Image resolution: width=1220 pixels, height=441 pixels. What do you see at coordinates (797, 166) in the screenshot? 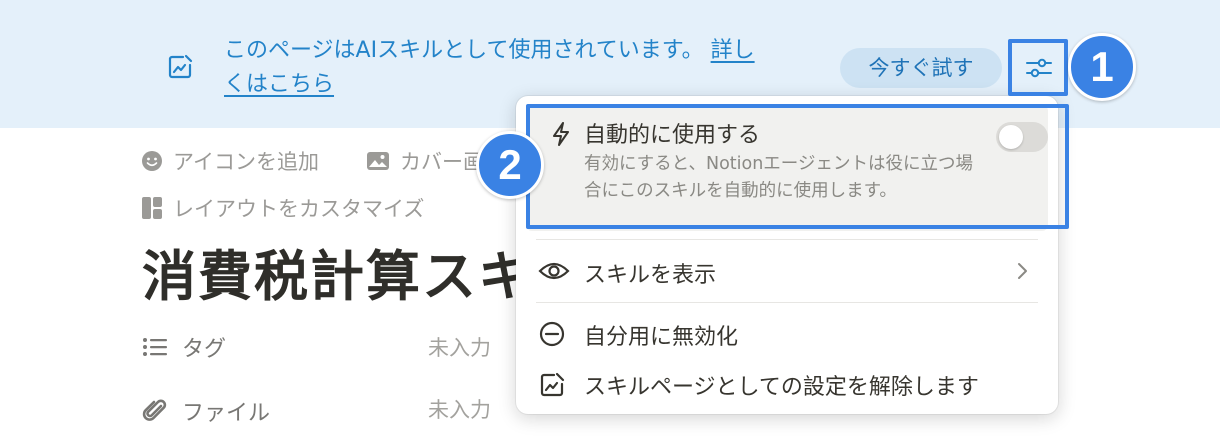
I see `callout-highlight-auto-use` at bounding box center [797, 166].